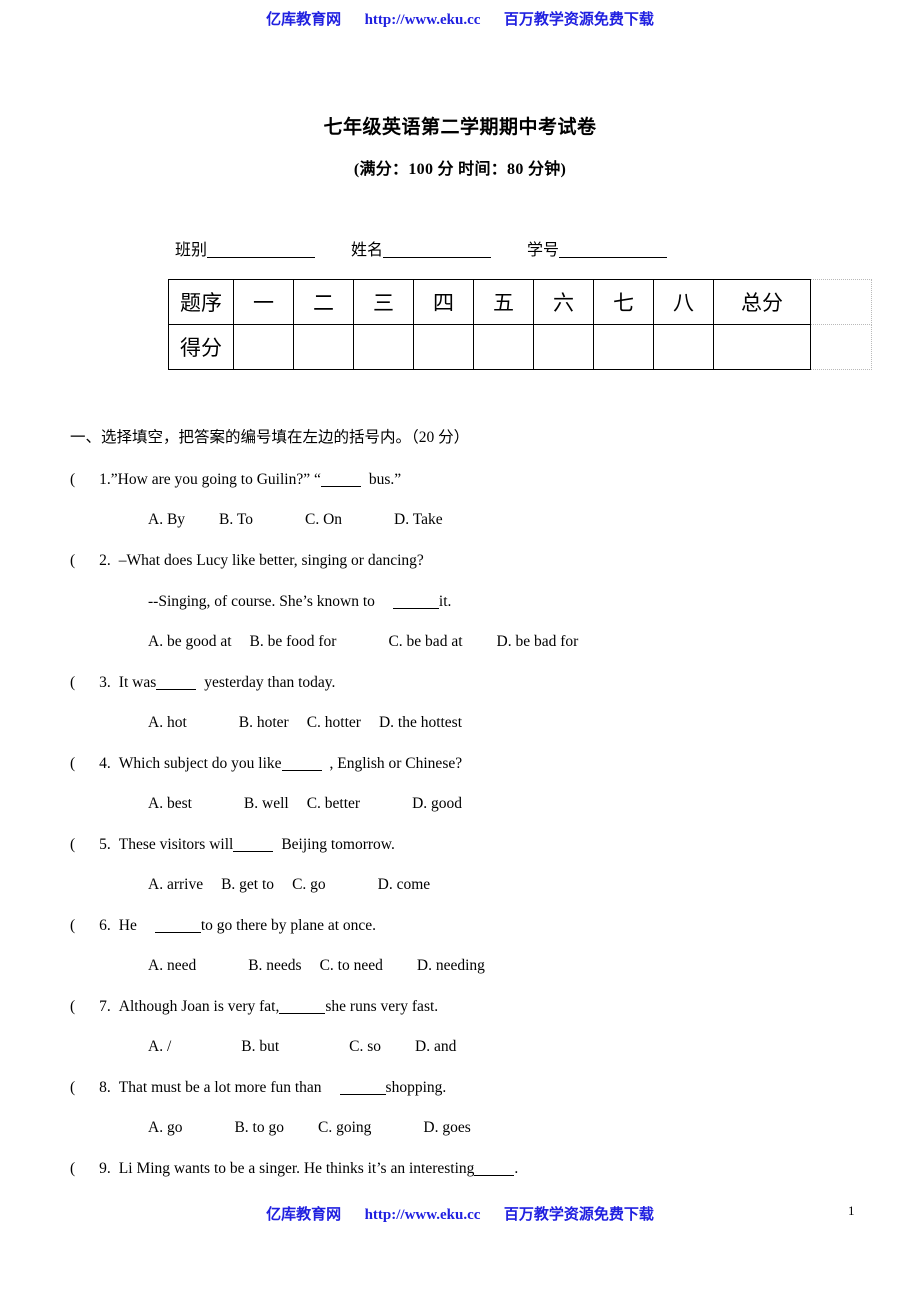 The image size is (920, 1300). What do you see at coordinates (362, 1094) in the screenshot?
I see `question-8-blank` at bounding box center [362, 1094].